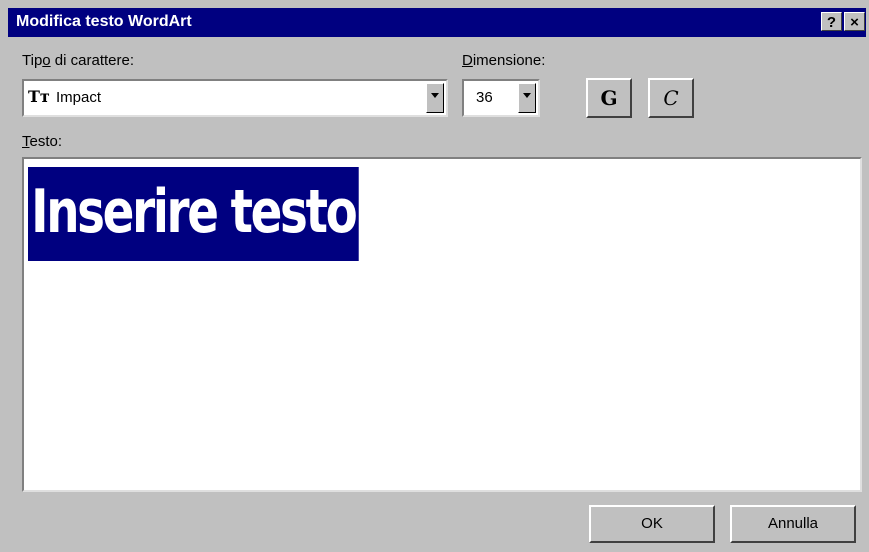 Image resolution: width=869 pixels, height=552 pixels. I want to click on font-combobox: Tᴛ Impact, so click(235, 98).